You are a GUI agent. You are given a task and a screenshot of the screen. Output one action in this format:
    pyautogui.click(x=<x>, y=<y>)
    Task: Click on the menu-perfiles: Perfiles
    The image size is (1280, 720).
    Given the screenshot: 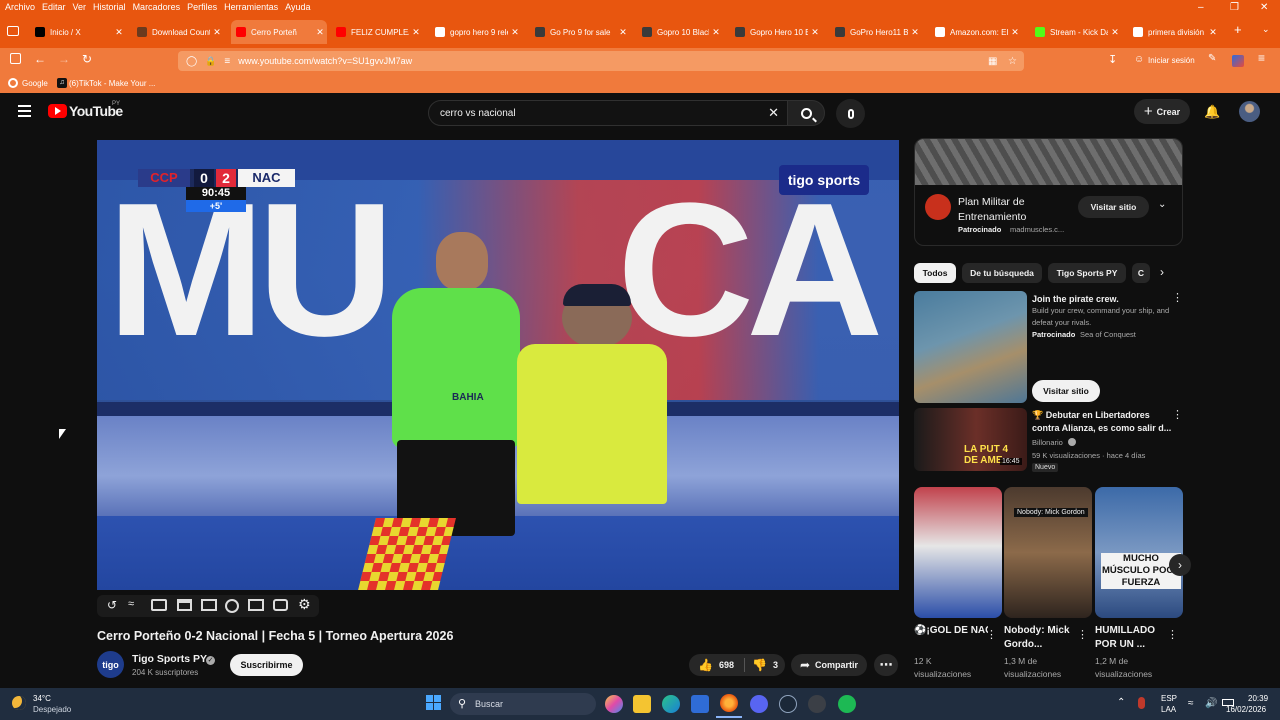 What is the action you would take?
    pyautogui.click(x=202, y=7)
    